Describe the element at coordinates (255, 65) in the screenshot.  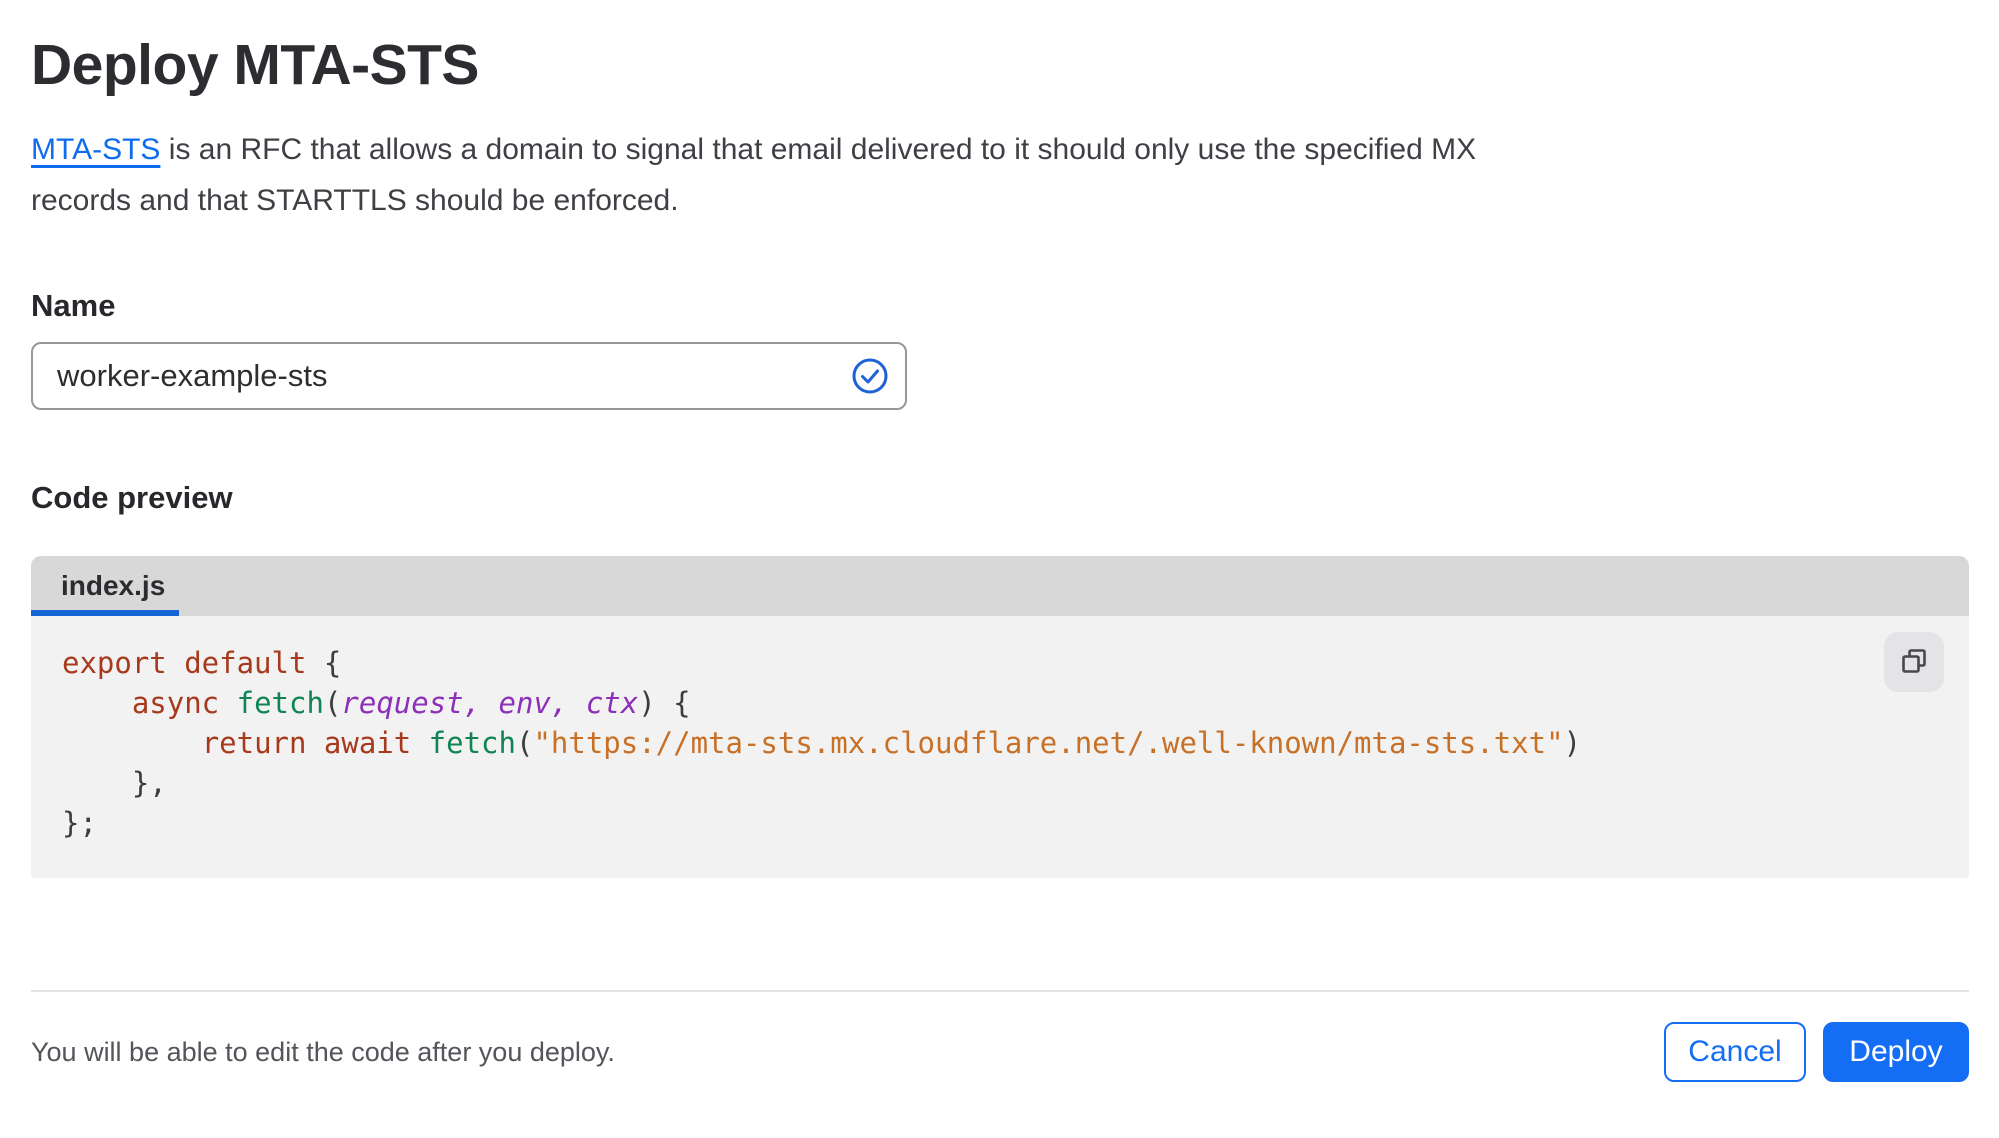
I see `page-title: Deploy MTA-STS` at that location.